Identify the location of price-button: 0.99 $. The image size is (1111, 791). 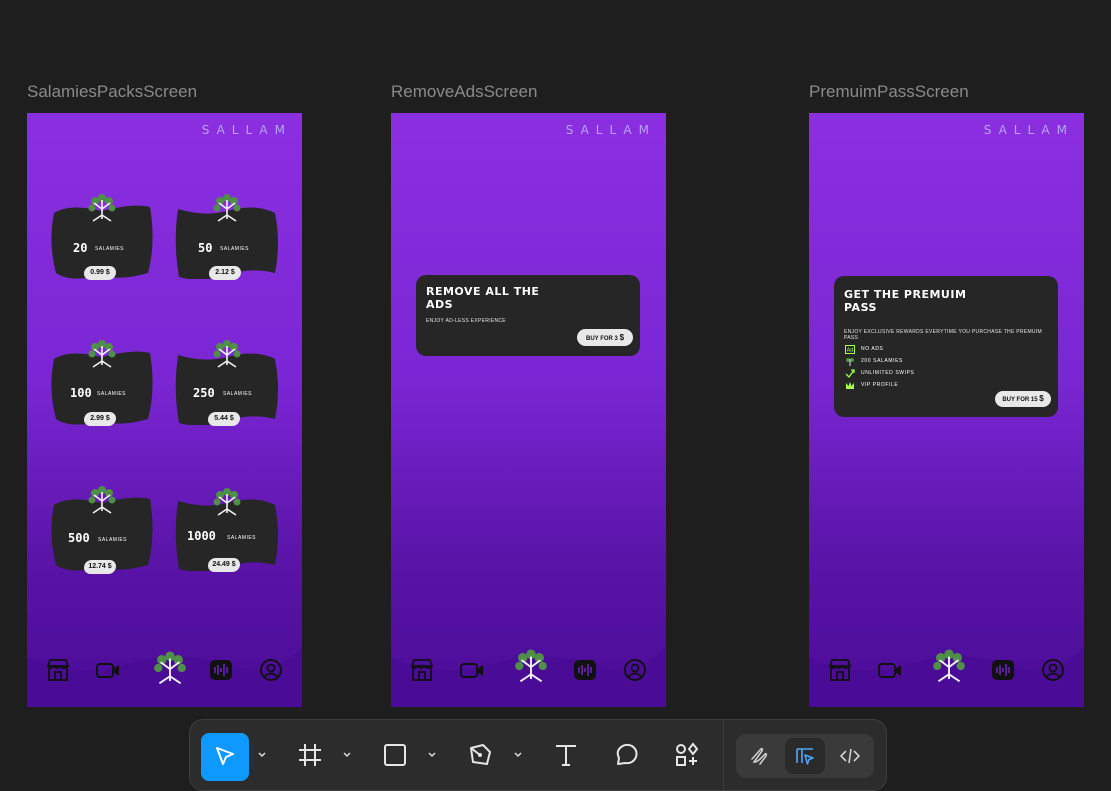
(100, 273).